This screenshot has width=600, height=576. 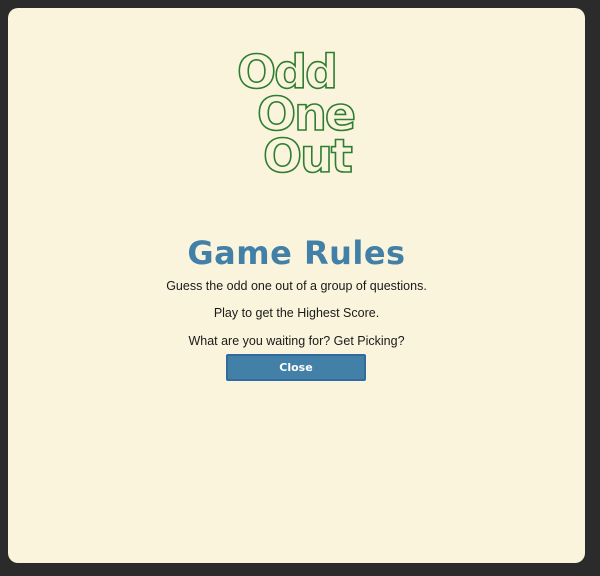 I want to click on rules-title: Game Rules, so click(x=296, y=253).